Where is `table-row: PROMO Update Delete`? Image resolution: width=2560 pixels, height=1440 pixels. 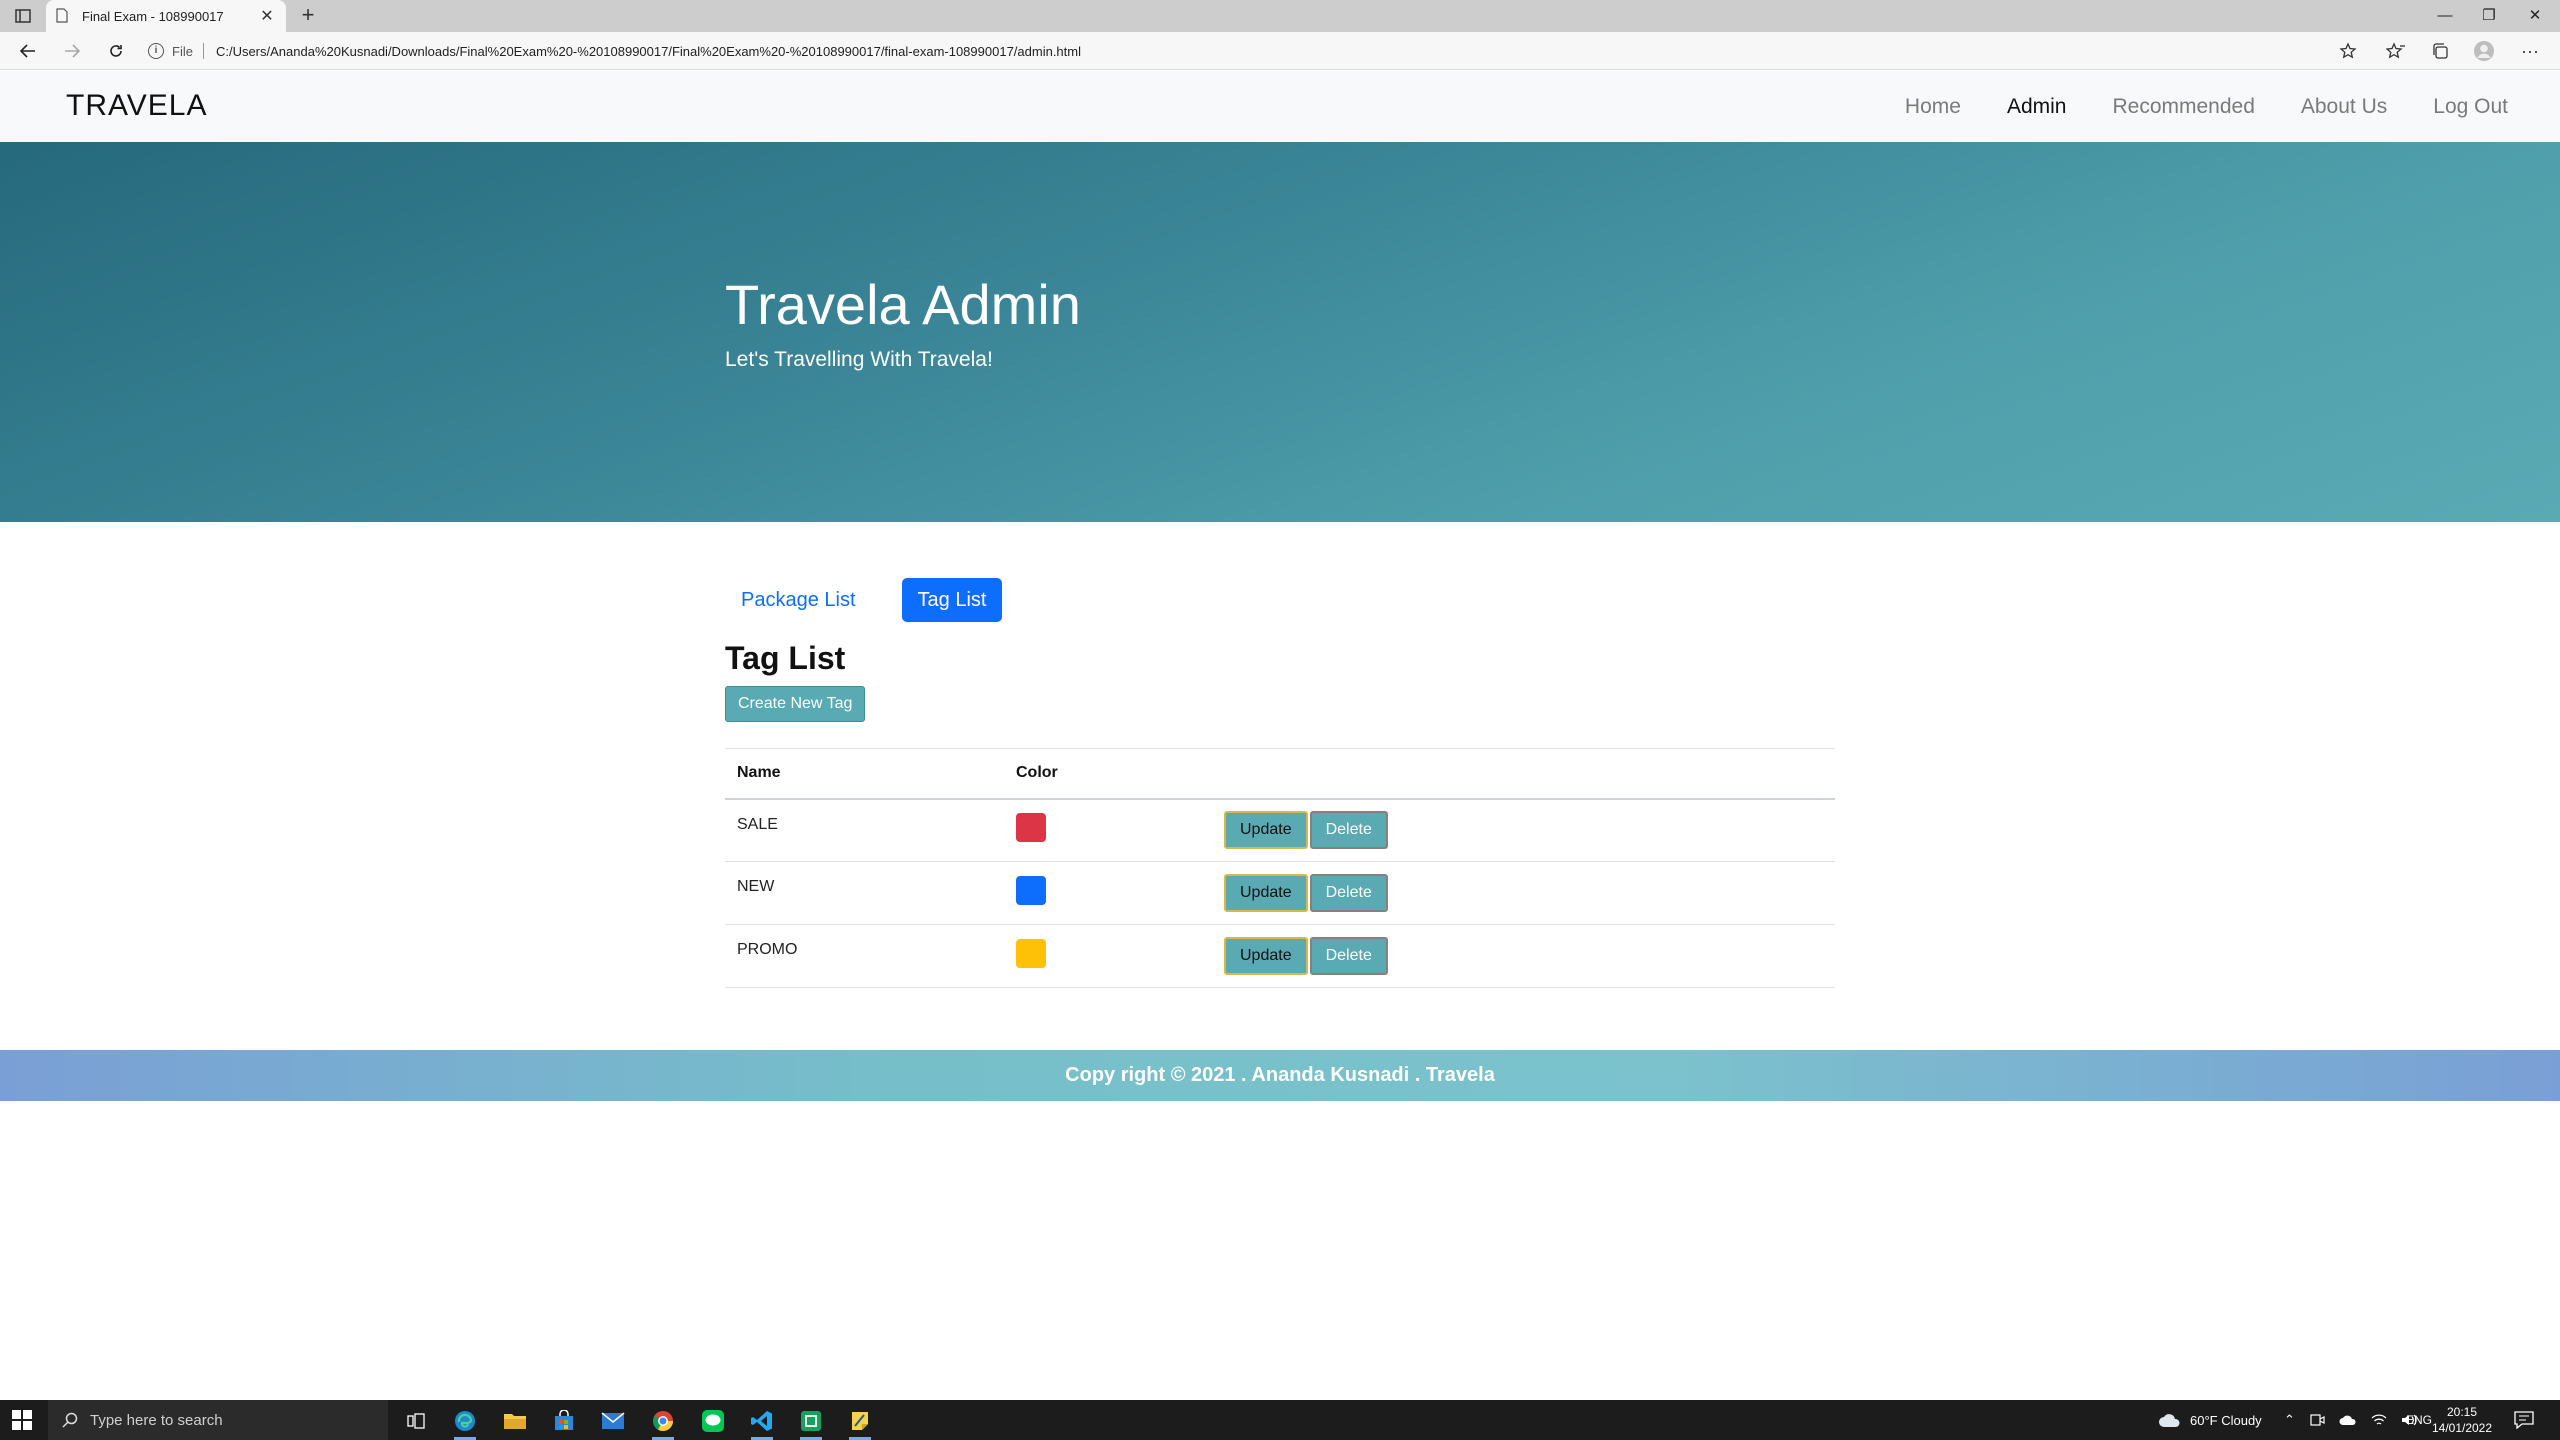
table-row: PROMO Update Delete is located at coordinates (1280, 956).